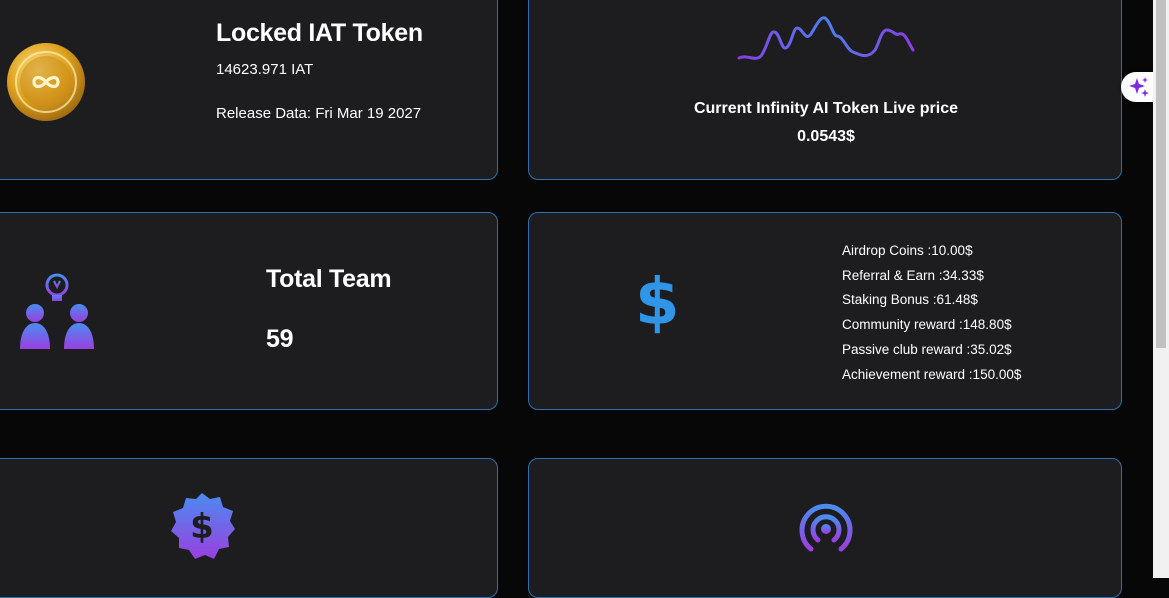 This screenshot has width=1169, height=598. What do you see at coordinates (826, 136) in the screenshot?
I see `live-price-value: 0.0543$` at bounding box center [826, 136].